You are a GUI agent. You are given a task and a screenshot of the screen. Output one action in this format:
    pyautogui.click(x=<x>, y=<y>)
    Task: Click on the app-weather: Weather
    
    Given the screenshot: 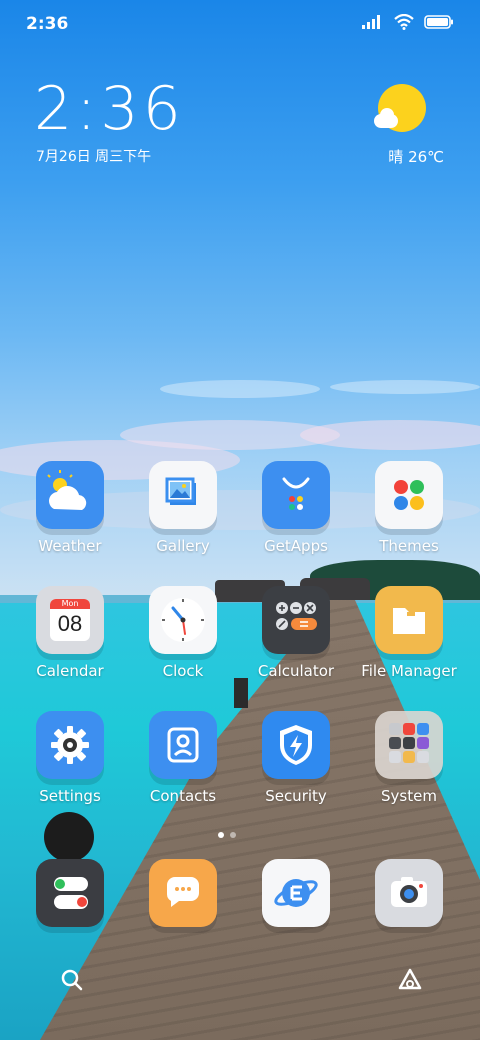 What is the action you would take?
    pyautogui.click(x=70, y=508)
    